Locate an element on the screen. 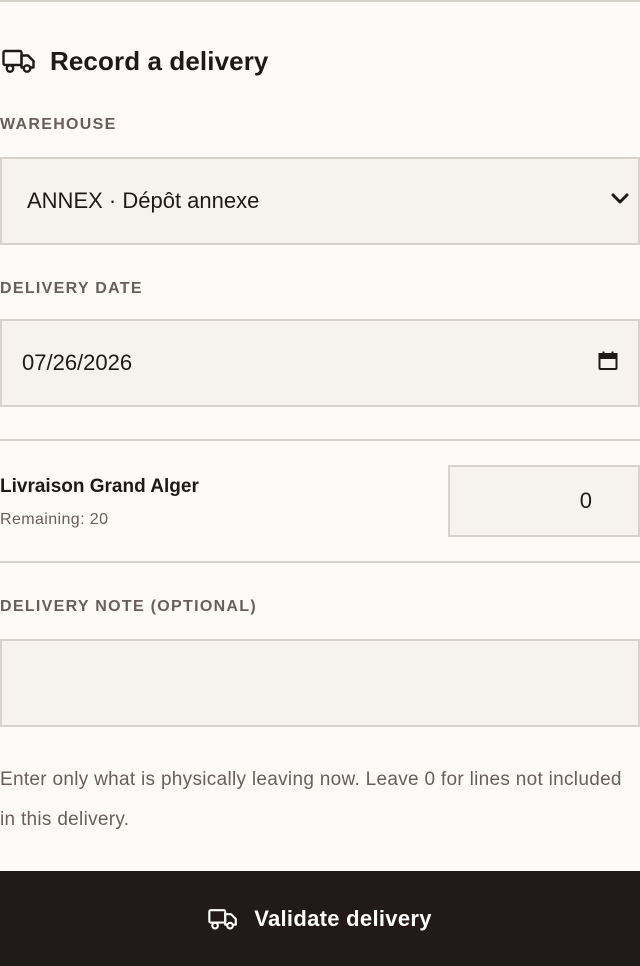 Image resolution: width=640 pixels, height=966 pixels. validate-delivery-label: Validate delivery is located at coordinates (343, 918).